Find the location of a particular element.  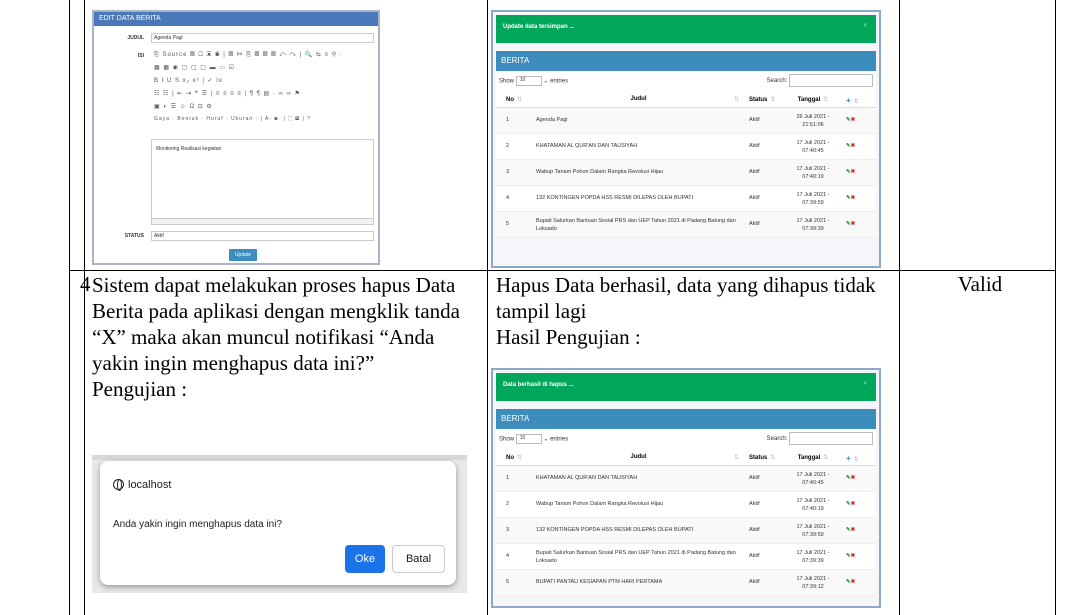

testing-label: Pengujian : is located at coordinates (140, 389).